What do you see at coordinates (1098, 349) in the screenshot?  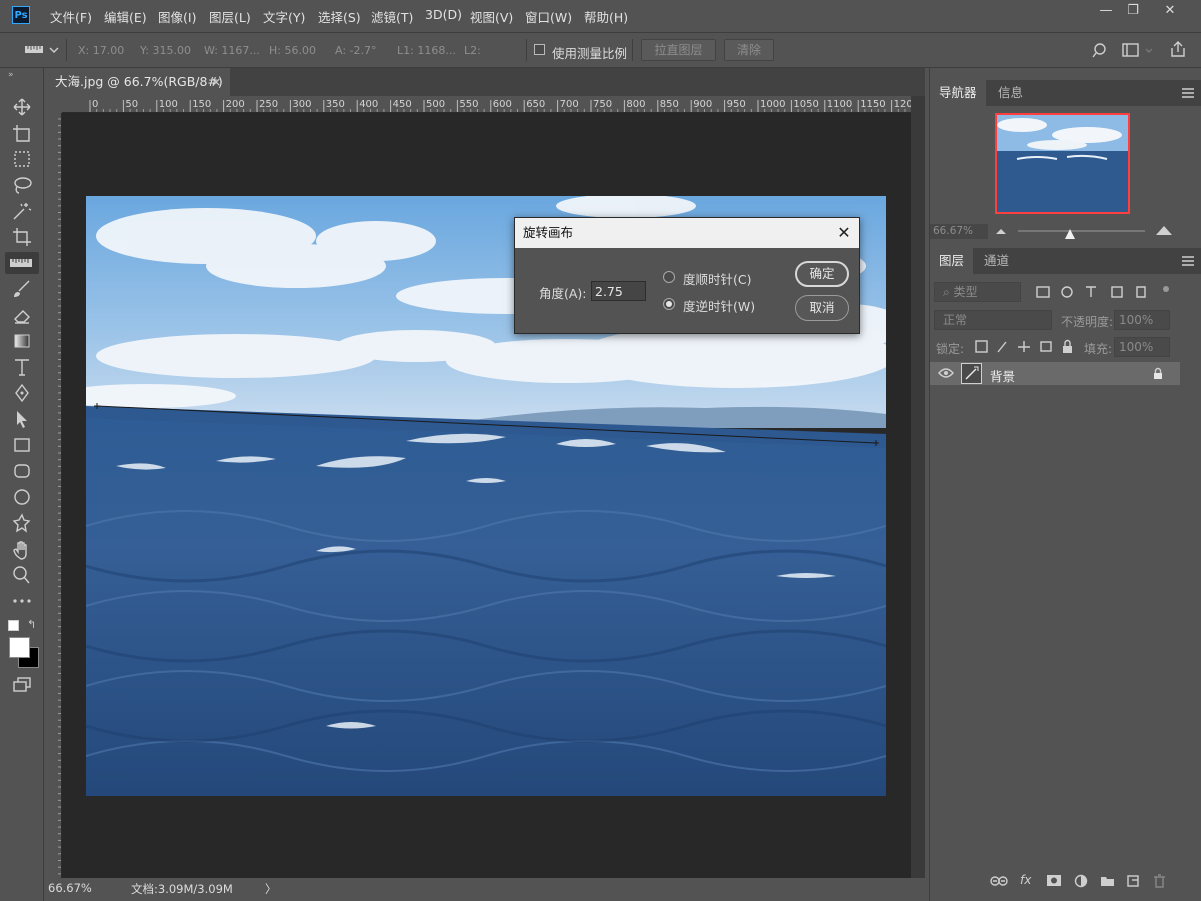 I see `fill-label: 填充:` at bounding box center [1098, 349].